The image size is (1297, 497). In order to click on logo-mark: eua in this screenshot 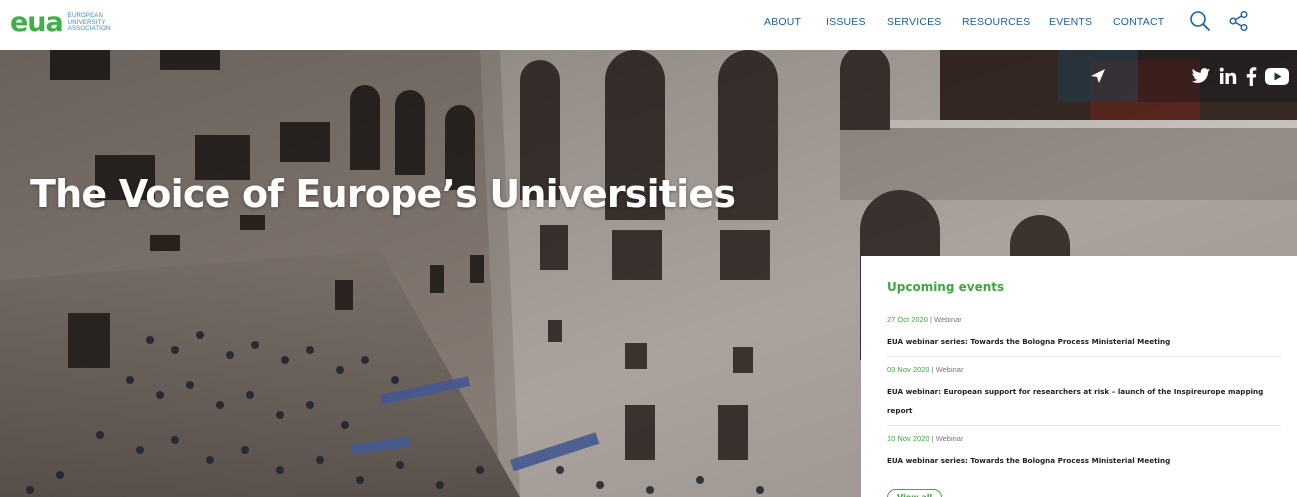, I will do `click(37, 22)`.